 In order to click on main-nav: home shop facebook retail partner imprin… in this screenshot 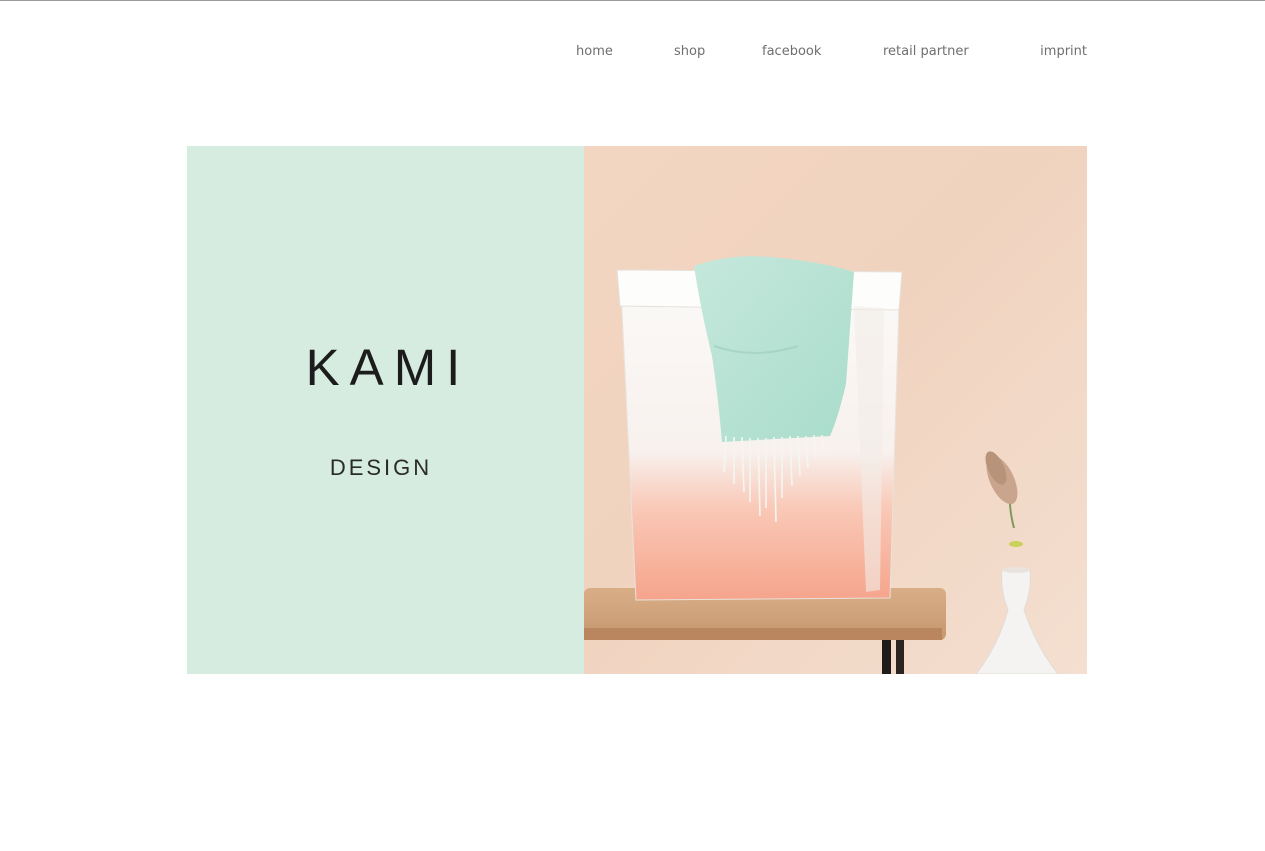, I will do `click(632, 54)`.